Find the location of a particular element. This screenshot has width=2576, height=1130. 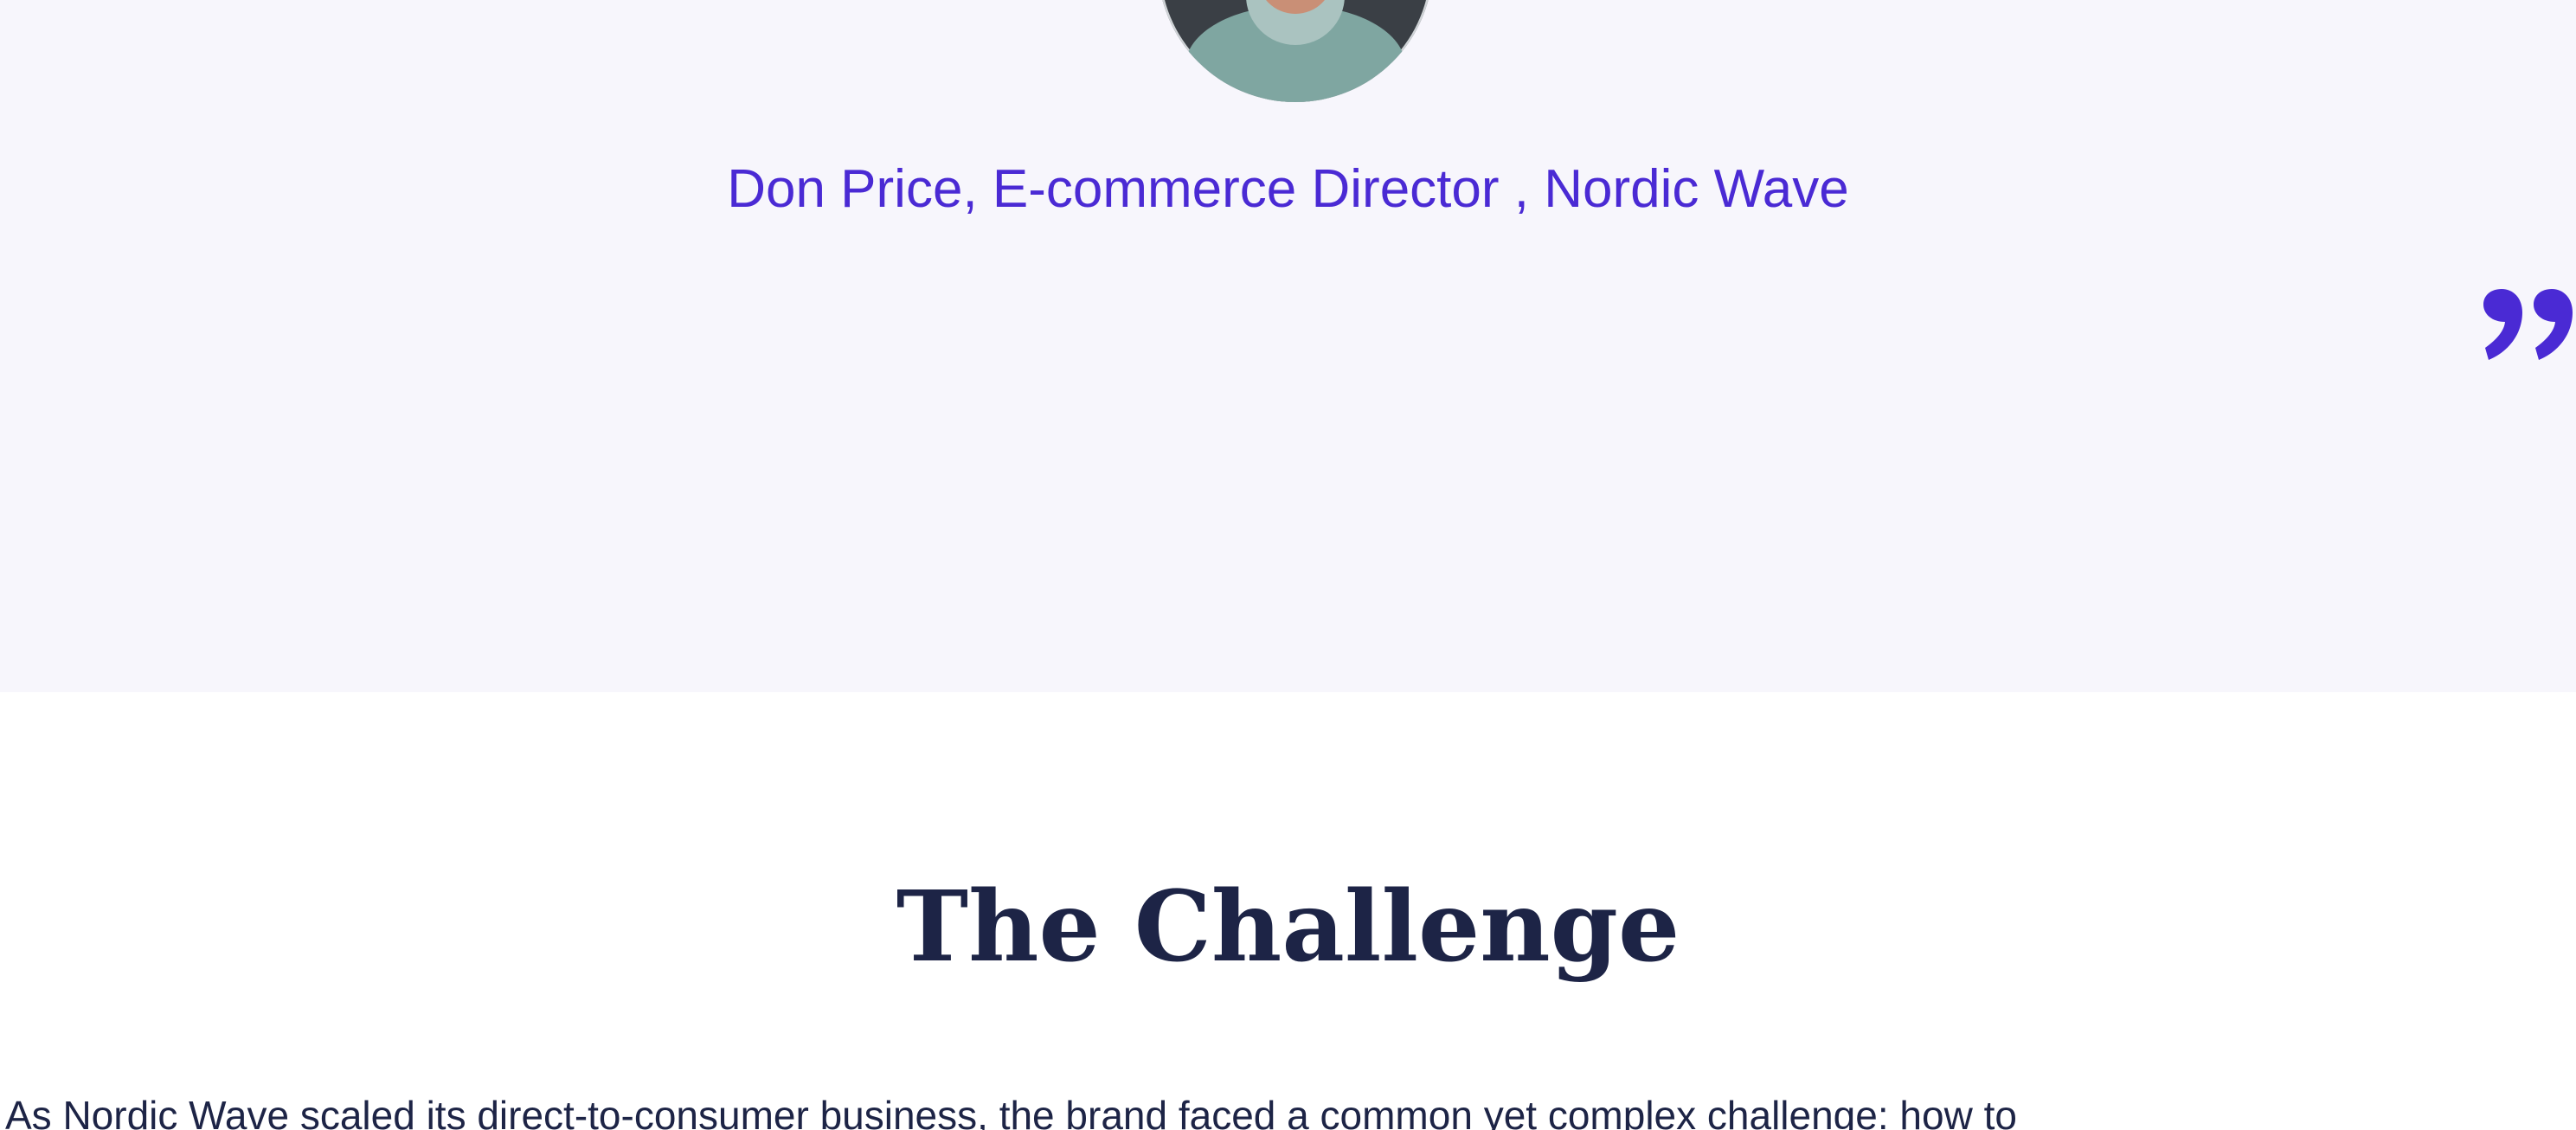

section-title: The Challenge is located at coordinates (1288, 927).